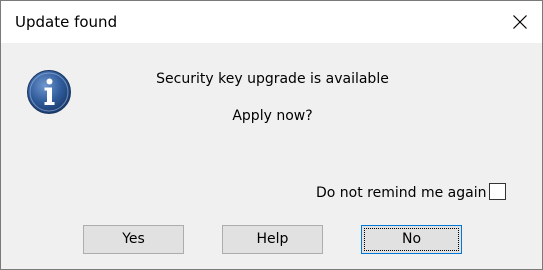 Image resolution: width=543 pixels, height=270 pixels. I want to click on help-button: Help, so click(272, 239).